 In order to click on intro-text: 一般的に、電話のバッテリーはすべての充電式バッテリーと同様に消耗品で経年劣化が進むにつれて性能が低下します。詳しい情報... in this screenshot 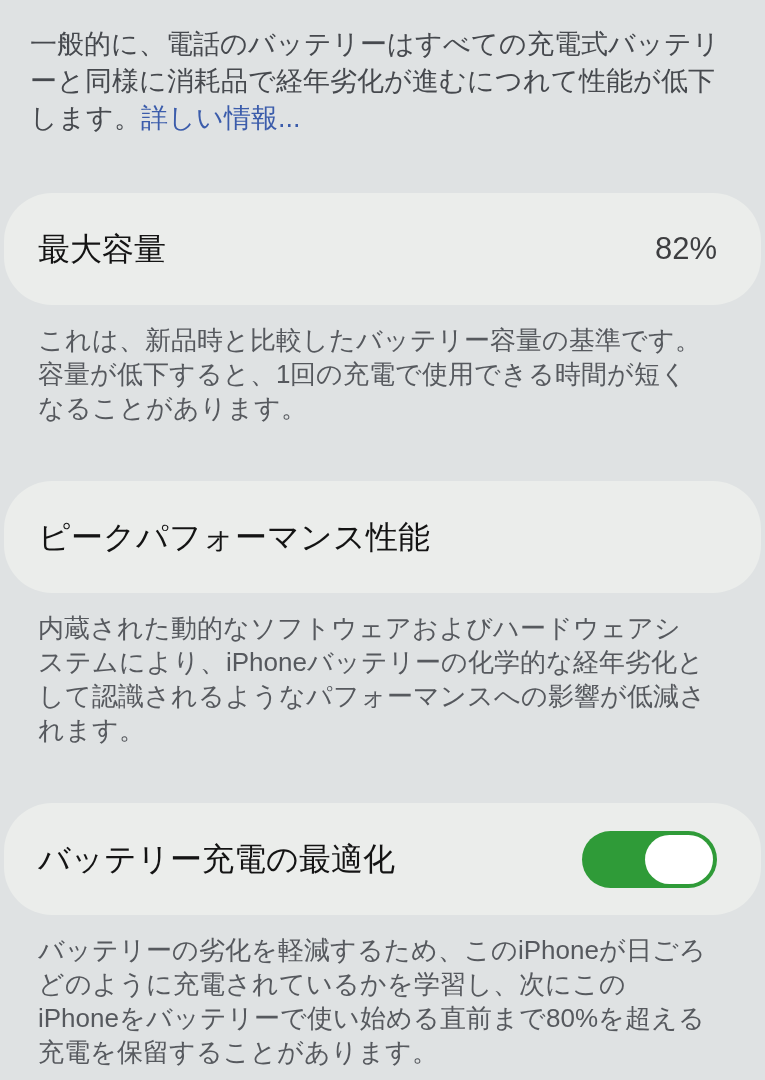, I will do `click(375, 81)`.